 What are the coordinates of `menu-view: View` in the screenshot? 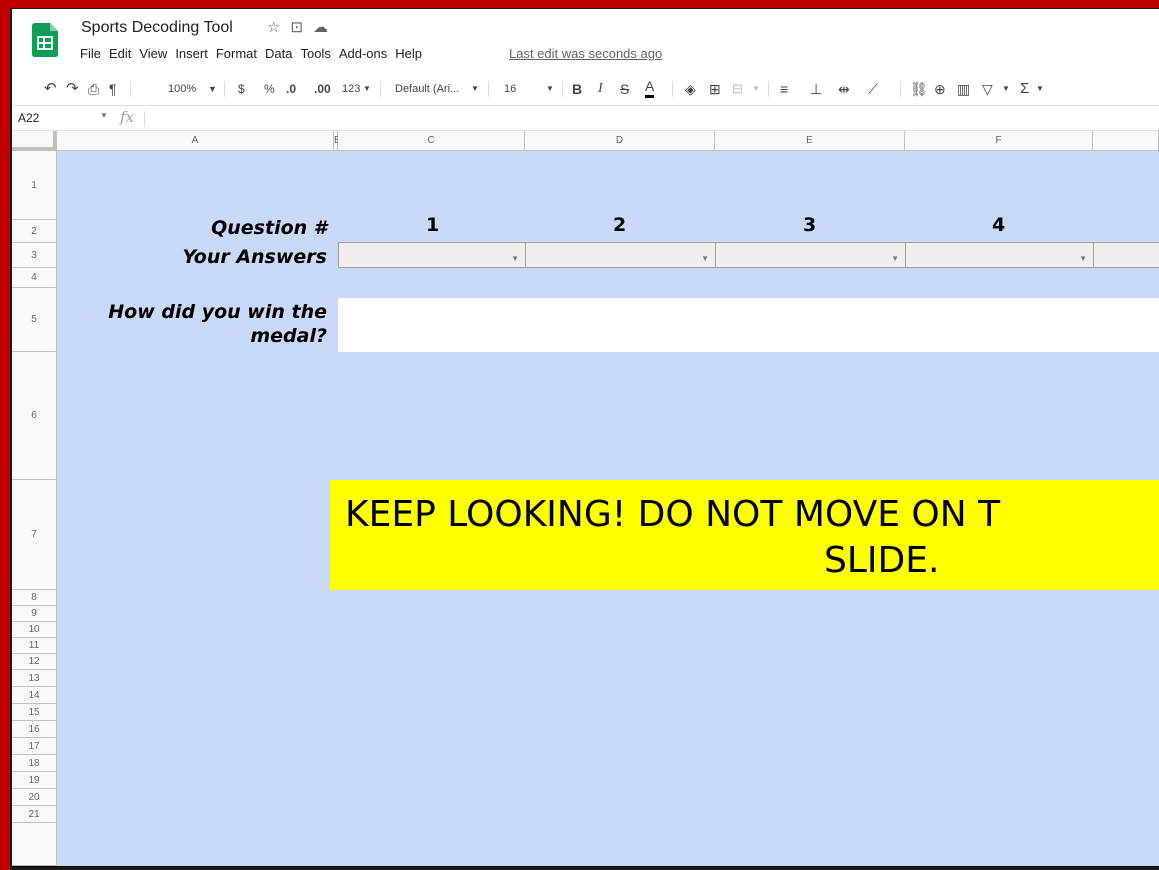 It's located at (153, 53).